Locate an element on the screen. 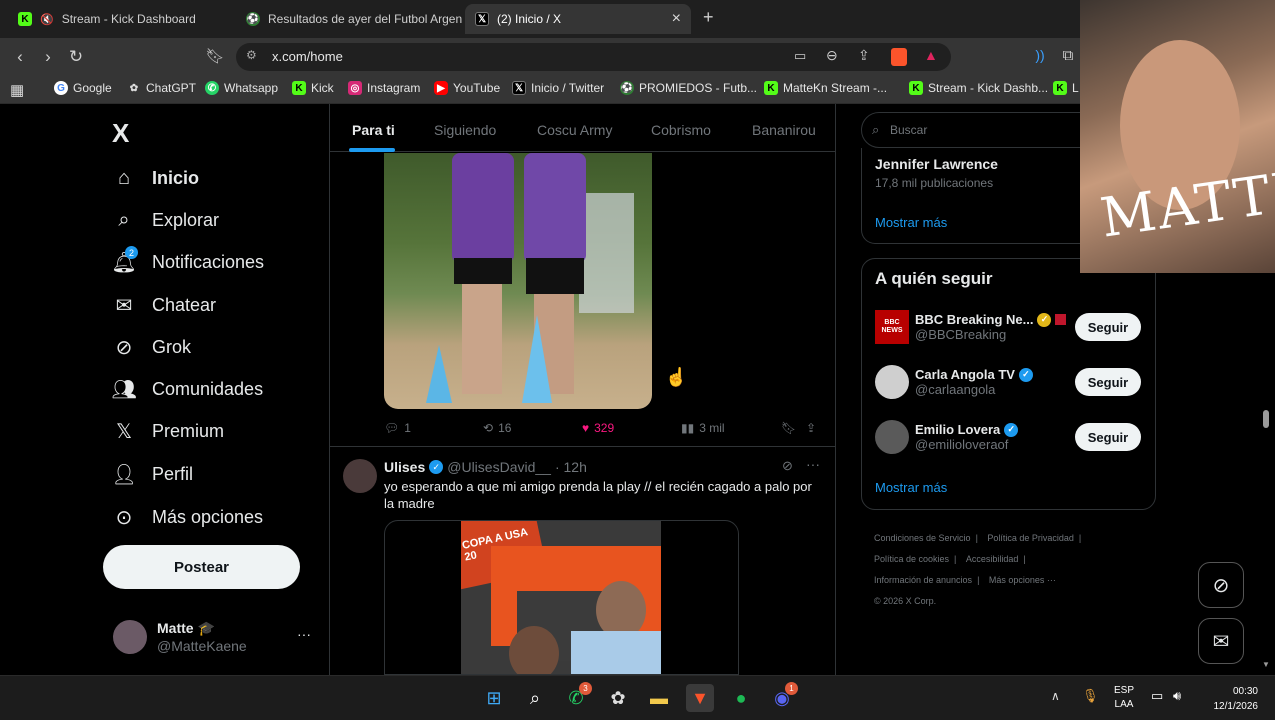 The image size is (1275, 720). bookmark-more: KL is located at coordinates (1066, 88).